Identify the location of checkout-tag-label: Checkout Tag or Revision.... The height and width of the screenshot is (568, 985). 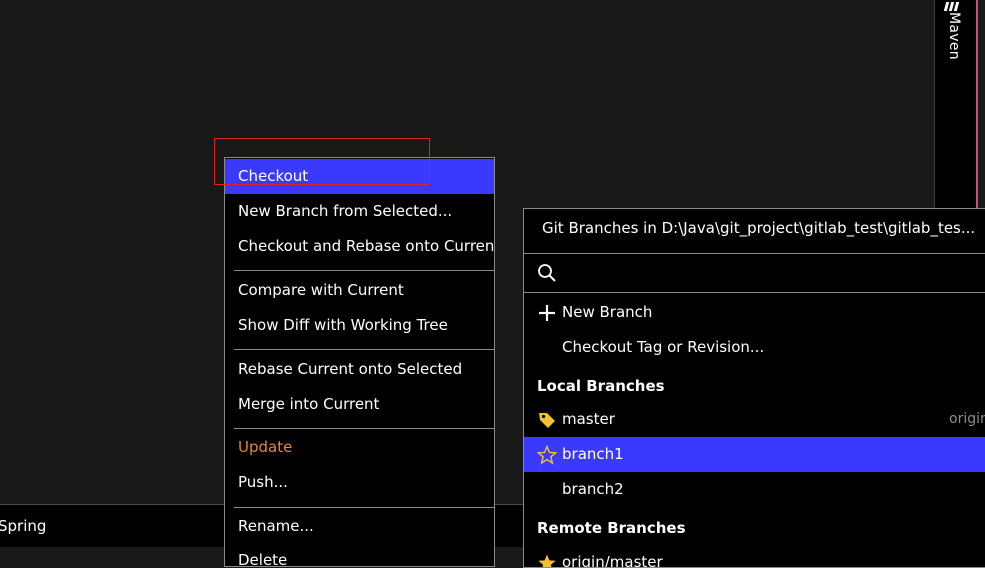
(663, 347).